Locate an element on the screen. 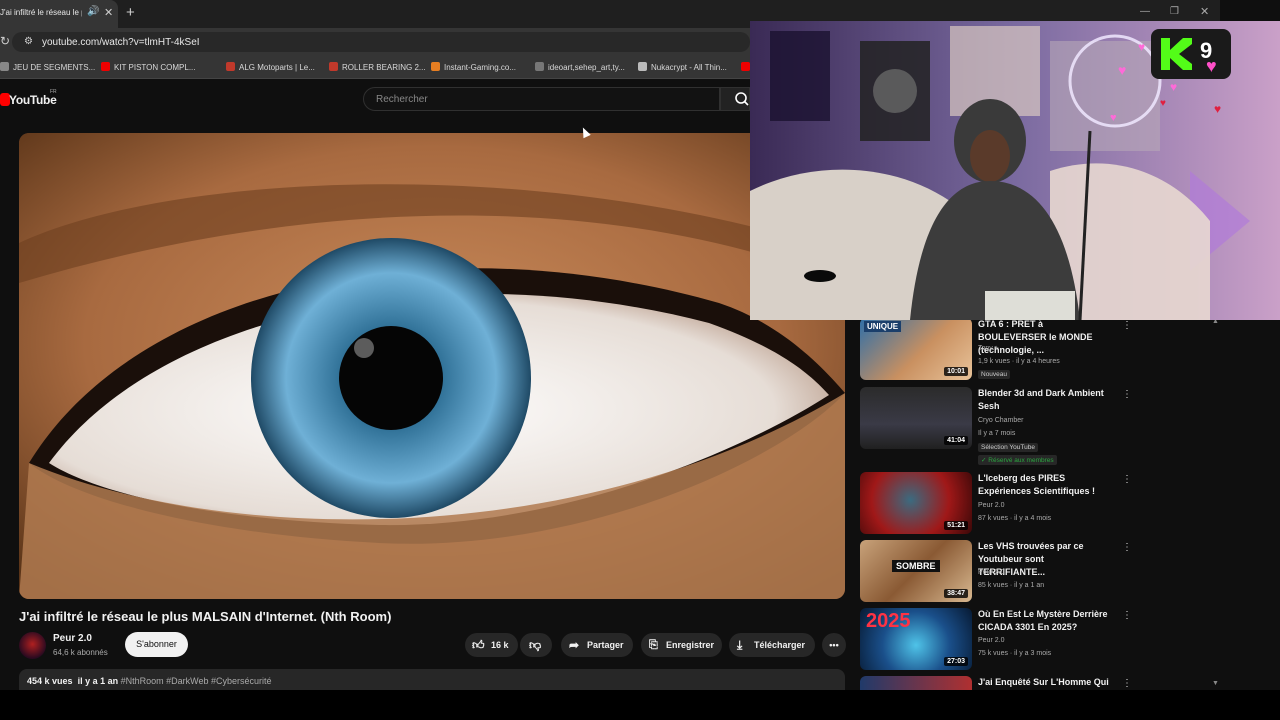 This screenshot has height=720, width=1280. channel-avatar is located at coordinates (32, 645).